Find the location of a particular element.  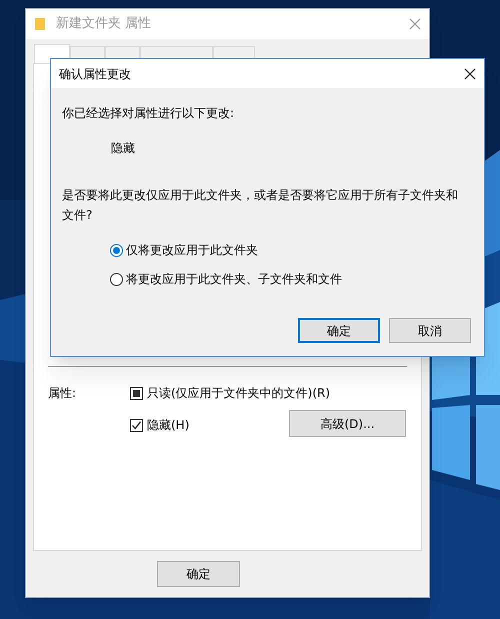

radio-label: 将更改应用于此文件夹、子文件夹和文件 is located at coordinates (234, 279).